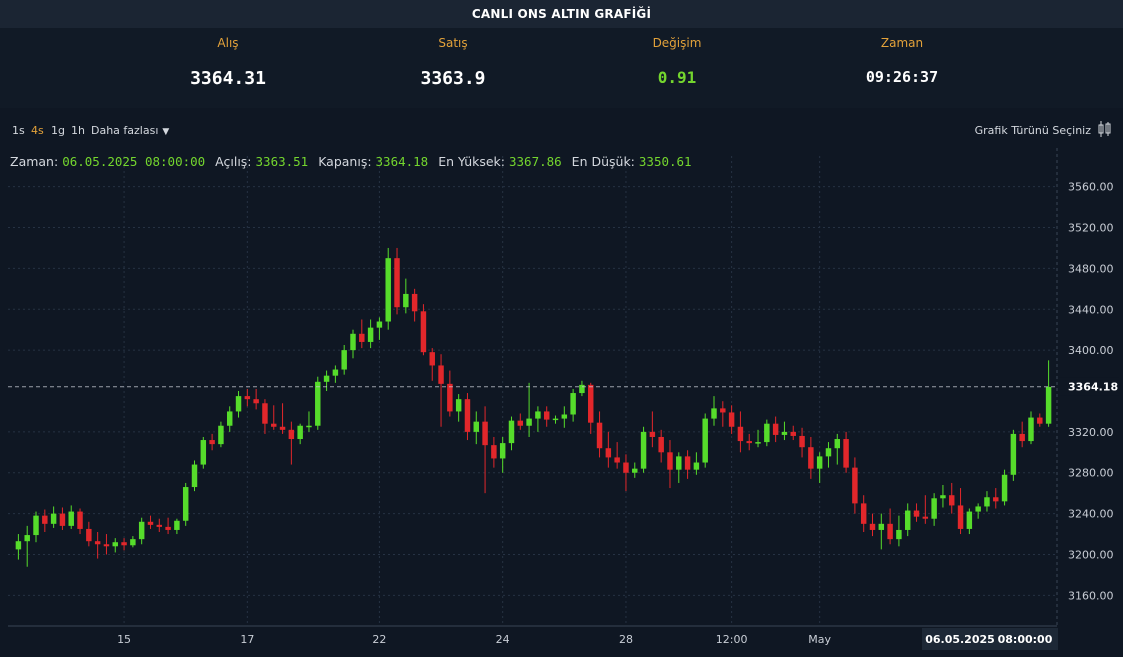  I want to click on x-tick-label: May, so click(819, 639).